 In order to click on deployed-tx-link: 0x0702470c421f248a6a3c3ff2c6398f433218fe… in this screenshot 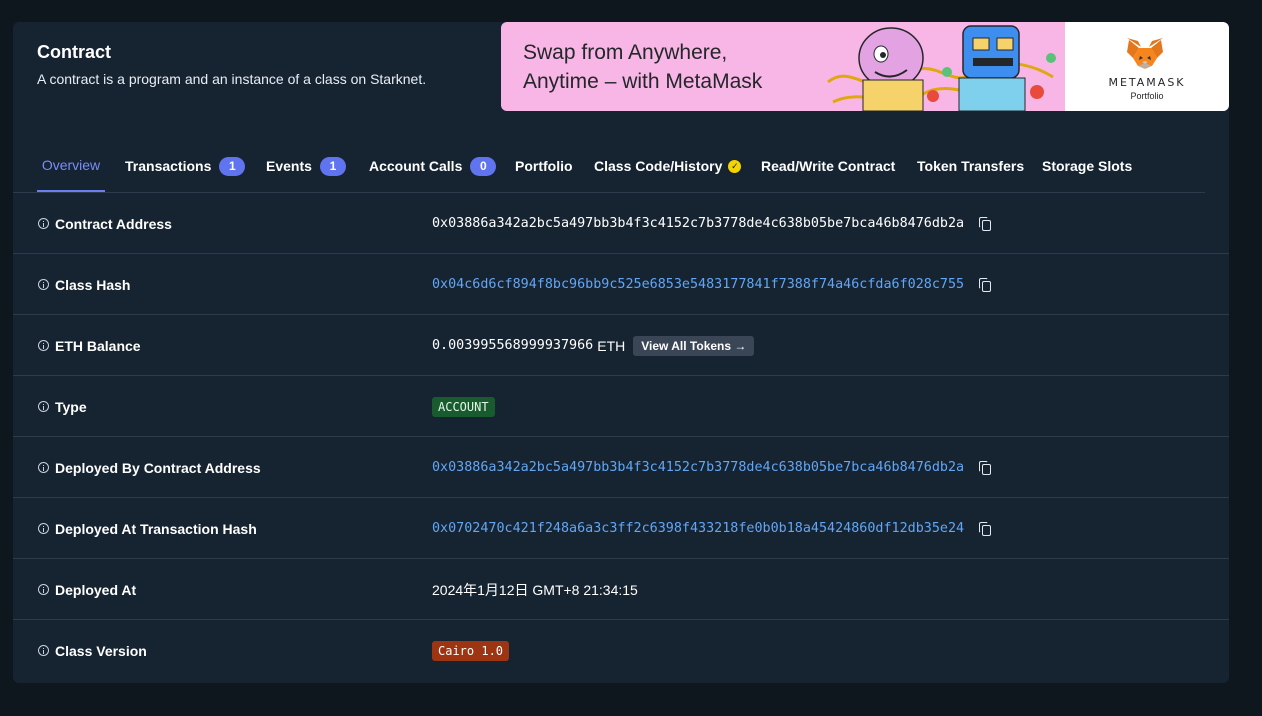, I will do `click(698, 528)`.